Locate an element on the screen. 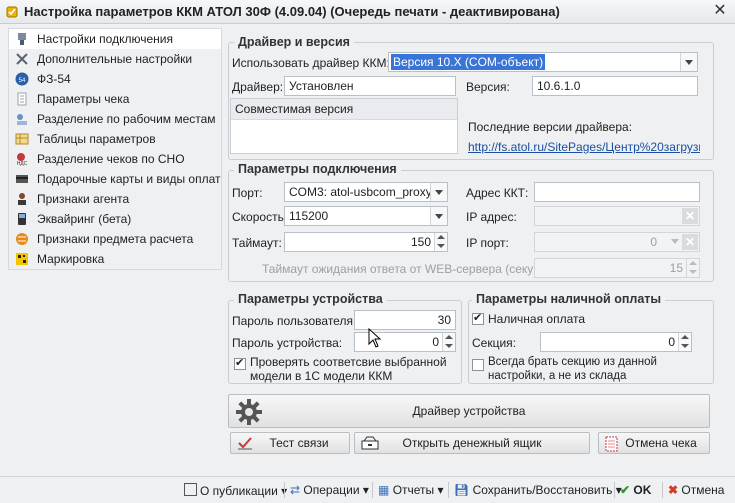  cash-payment-label: Наличная оплата is located at coordinates (537, 319).